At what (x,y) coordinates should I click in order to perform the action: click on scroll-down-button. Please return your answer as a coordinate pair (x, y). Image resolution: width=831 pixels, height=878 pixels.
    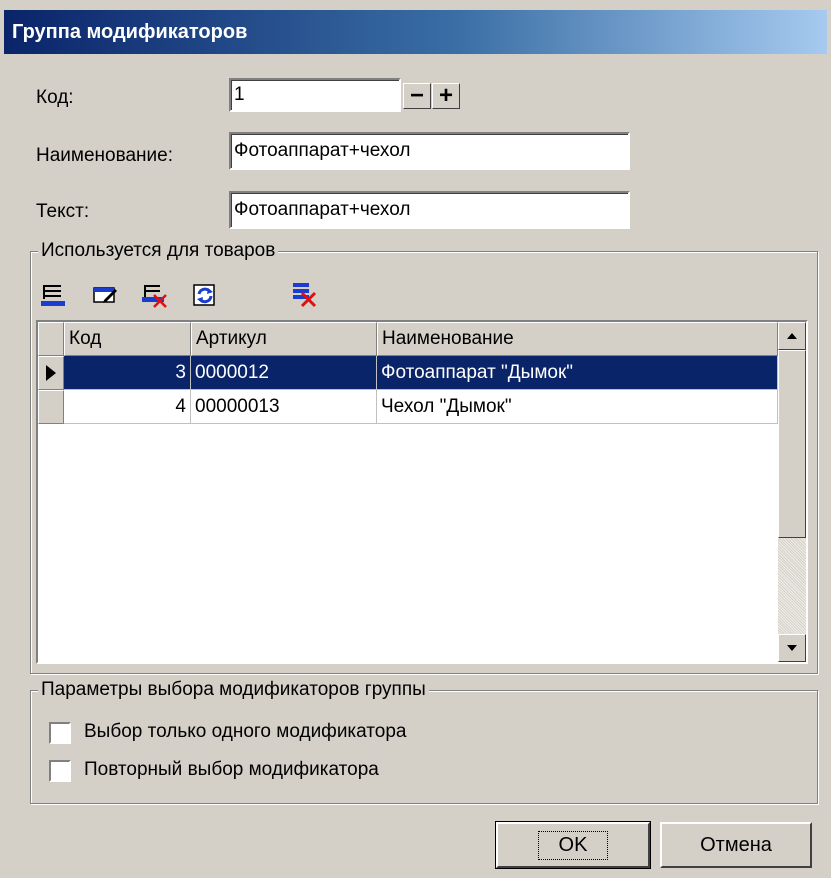
    Looking at the image, I should click on (792, 648).